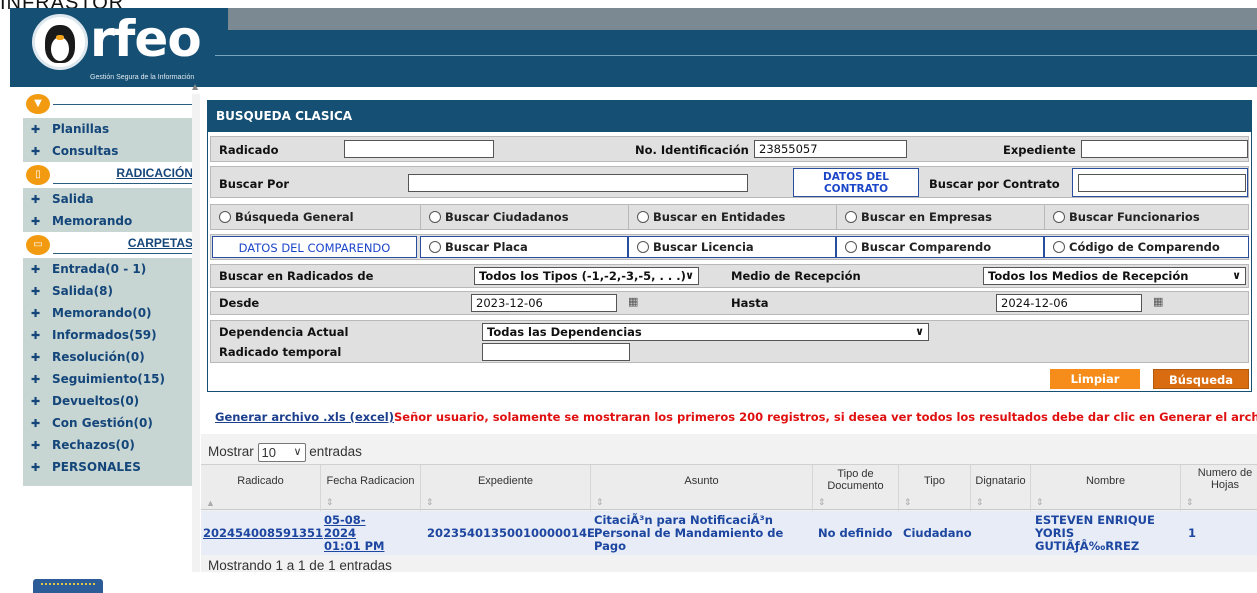  What do you see at coordinates (371, 488) in the screenshot?
I see `col-fecha: Fecha Radicacion ⇕` at bounding box center [371, 488].